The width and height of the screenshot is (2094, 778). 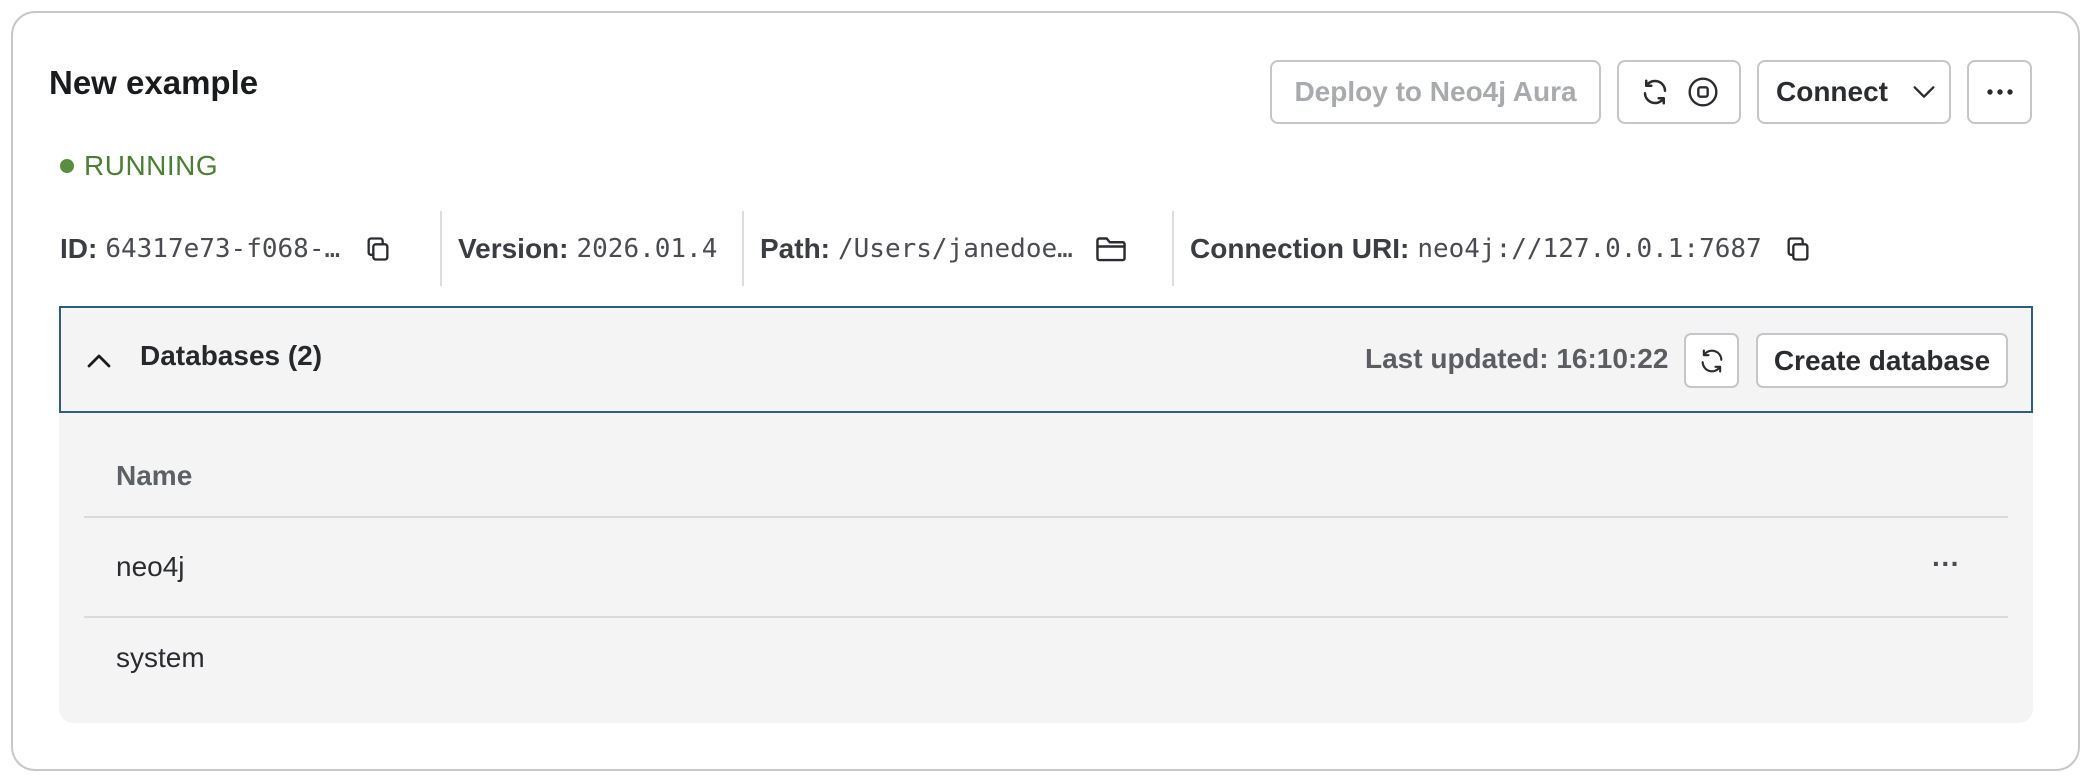 What do you see at coordinates (154, 475) in the screenshot?
I see `column-header-name: Name` at bounding box center [154, 475].